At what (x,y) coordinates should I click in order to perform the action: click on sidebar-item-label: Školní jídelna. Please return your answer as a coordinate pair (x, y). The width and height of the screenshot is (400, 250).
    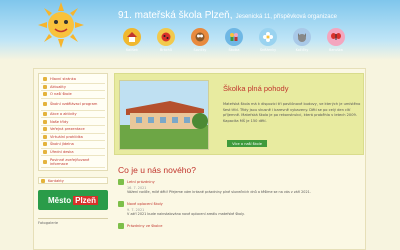
    Looking at the image, I should click on (62, 144).